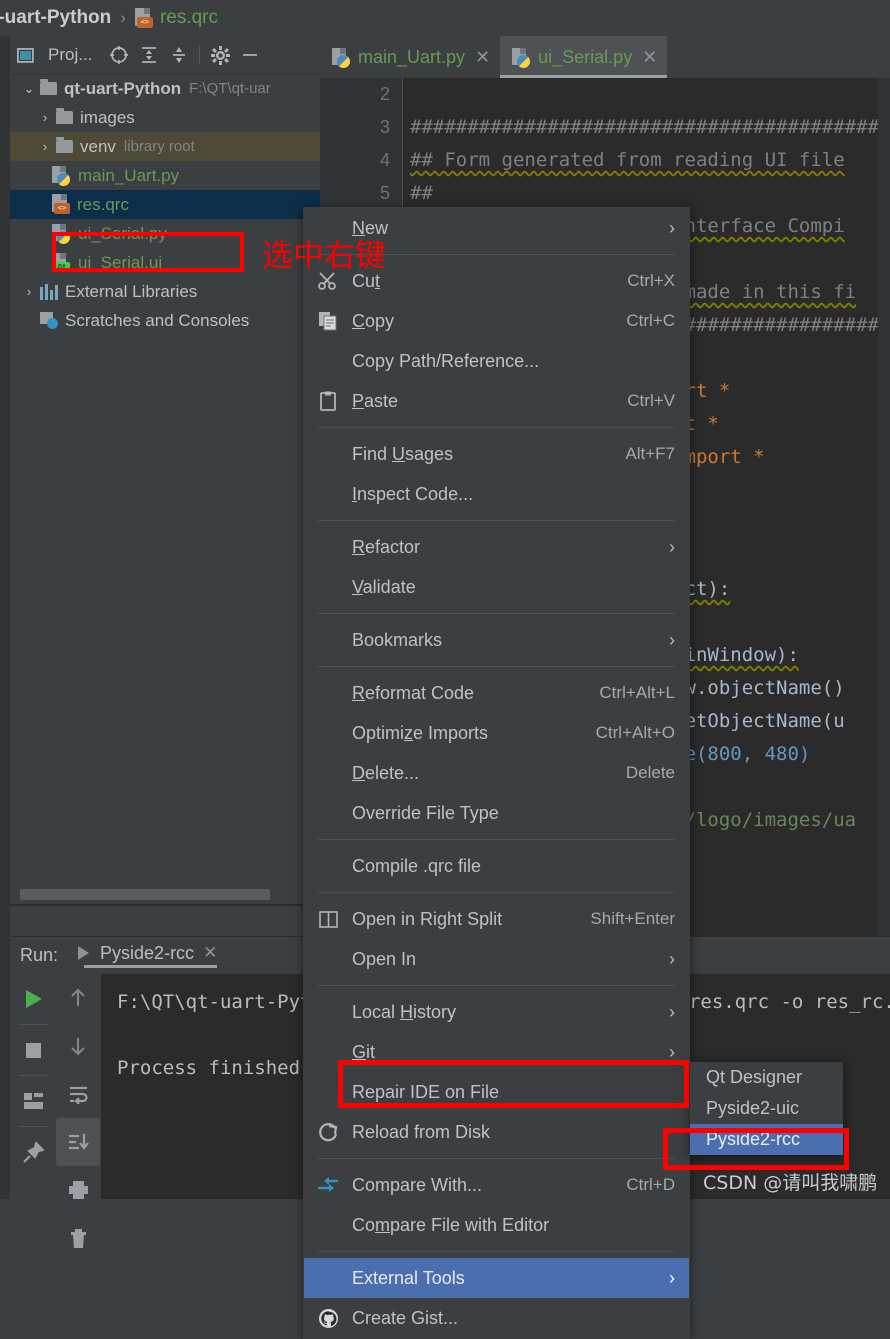 The height and width of the screenshot is (1339, 890). I want to click on compare-icon, so click(328, 1185).